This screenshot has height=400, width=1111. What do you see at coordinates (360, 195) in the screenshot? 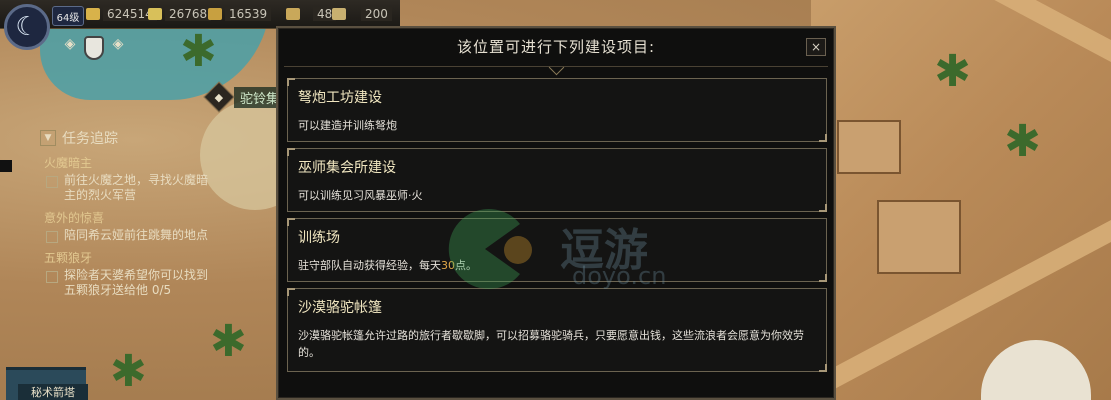
I see `option-description: 可以训练见习风暴巫师·火` at bounding box center [360, 195].